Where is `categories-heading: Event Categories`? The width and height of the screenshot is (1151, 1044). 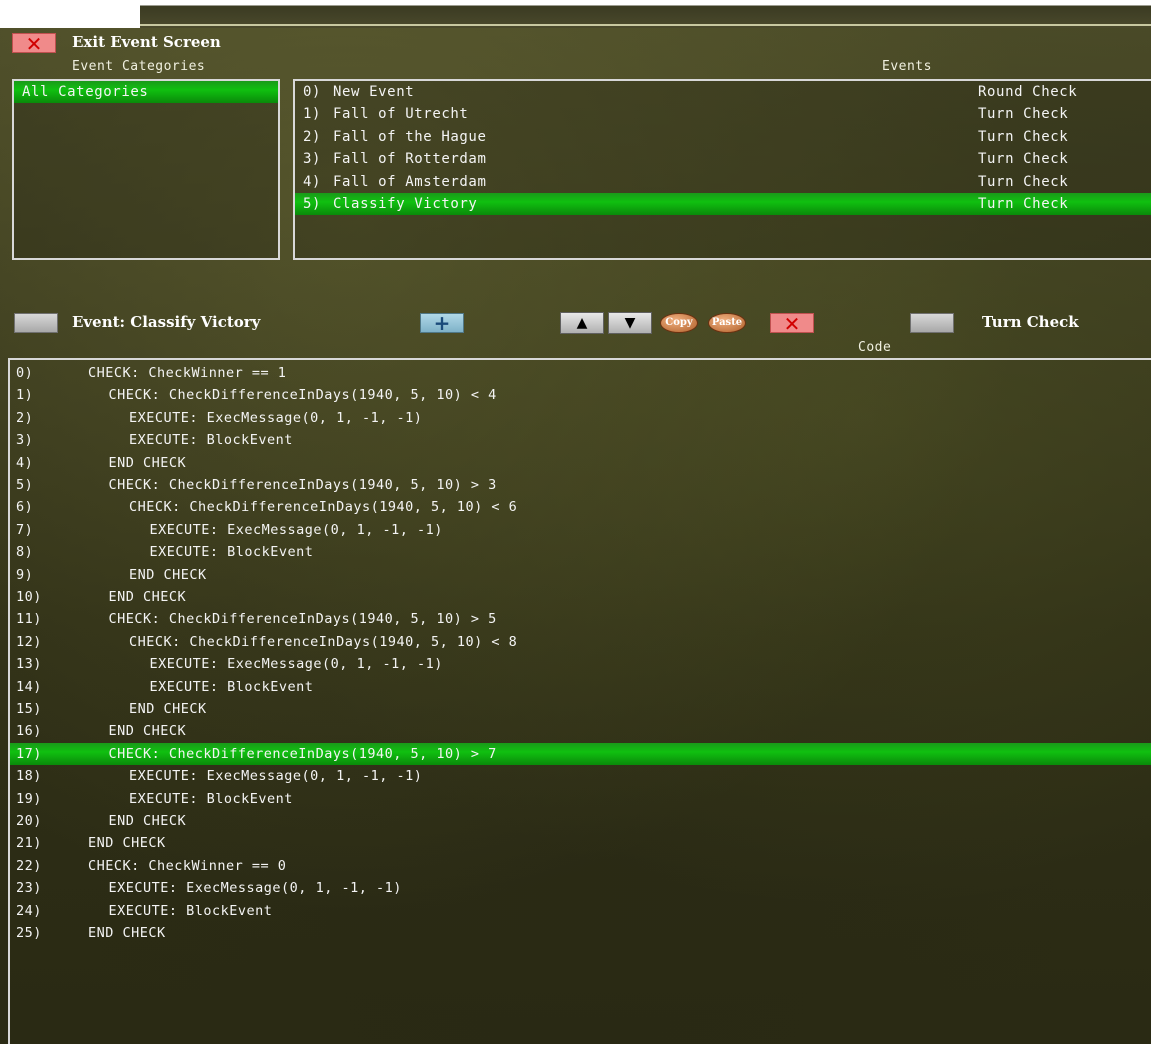 categories-heading: Event Categories is located at coordinates (139, 66).